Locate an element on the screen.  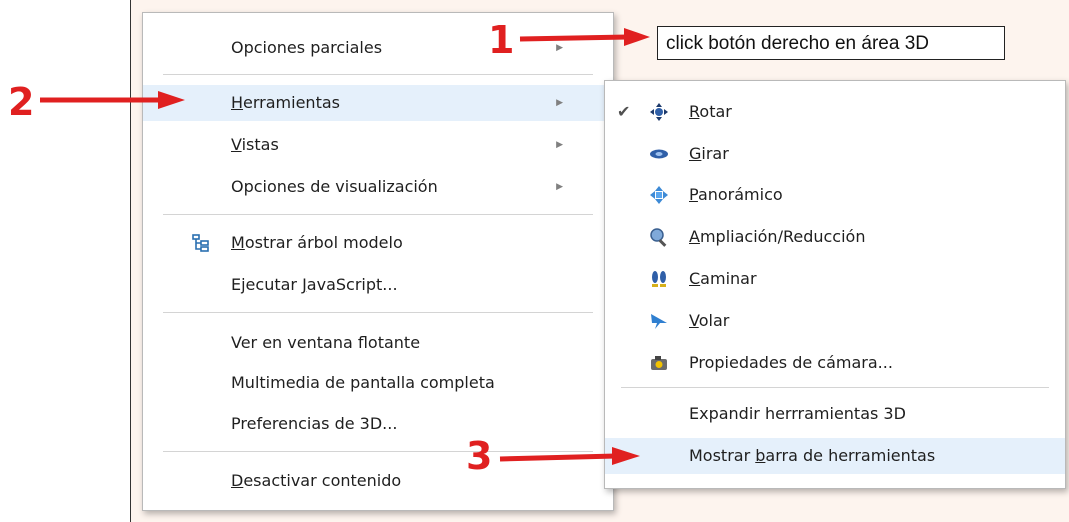
submenu-item-pan: Panorámico is located at coordinates (835, 195).